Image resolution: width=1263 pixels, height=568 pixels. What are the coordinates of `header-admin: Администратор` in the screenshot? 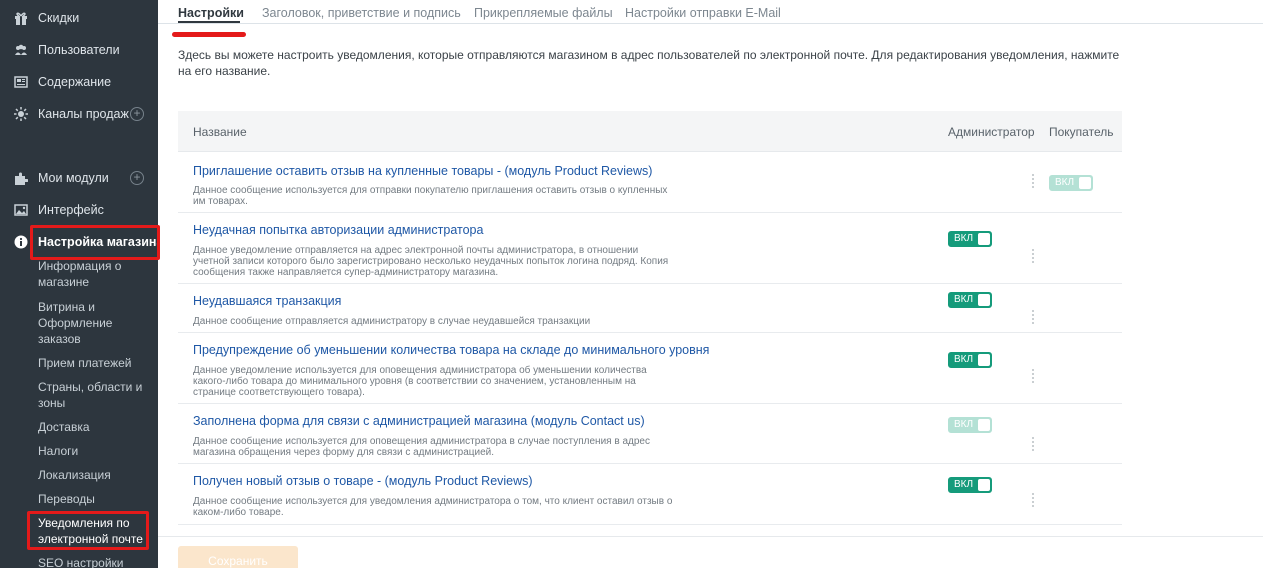 It's located at (991, 132).